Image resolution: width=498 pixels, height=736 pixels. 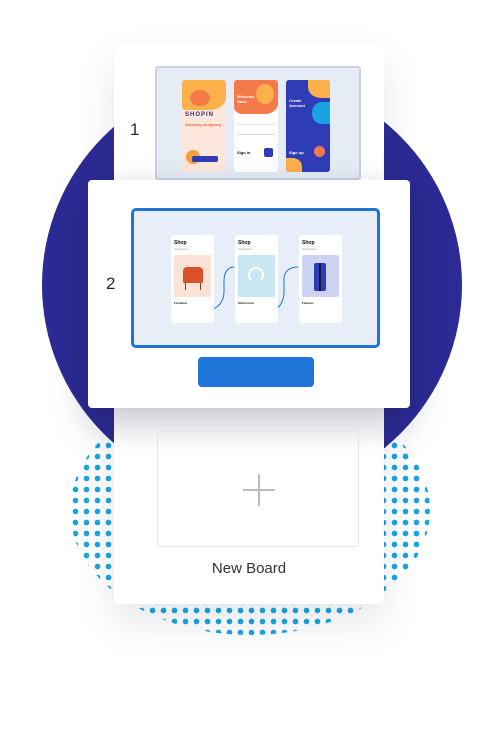 What do you see at coordinates (297, 103) in the screenshot?
I see `create-text: Create Account` at bounding box center [297, 103].